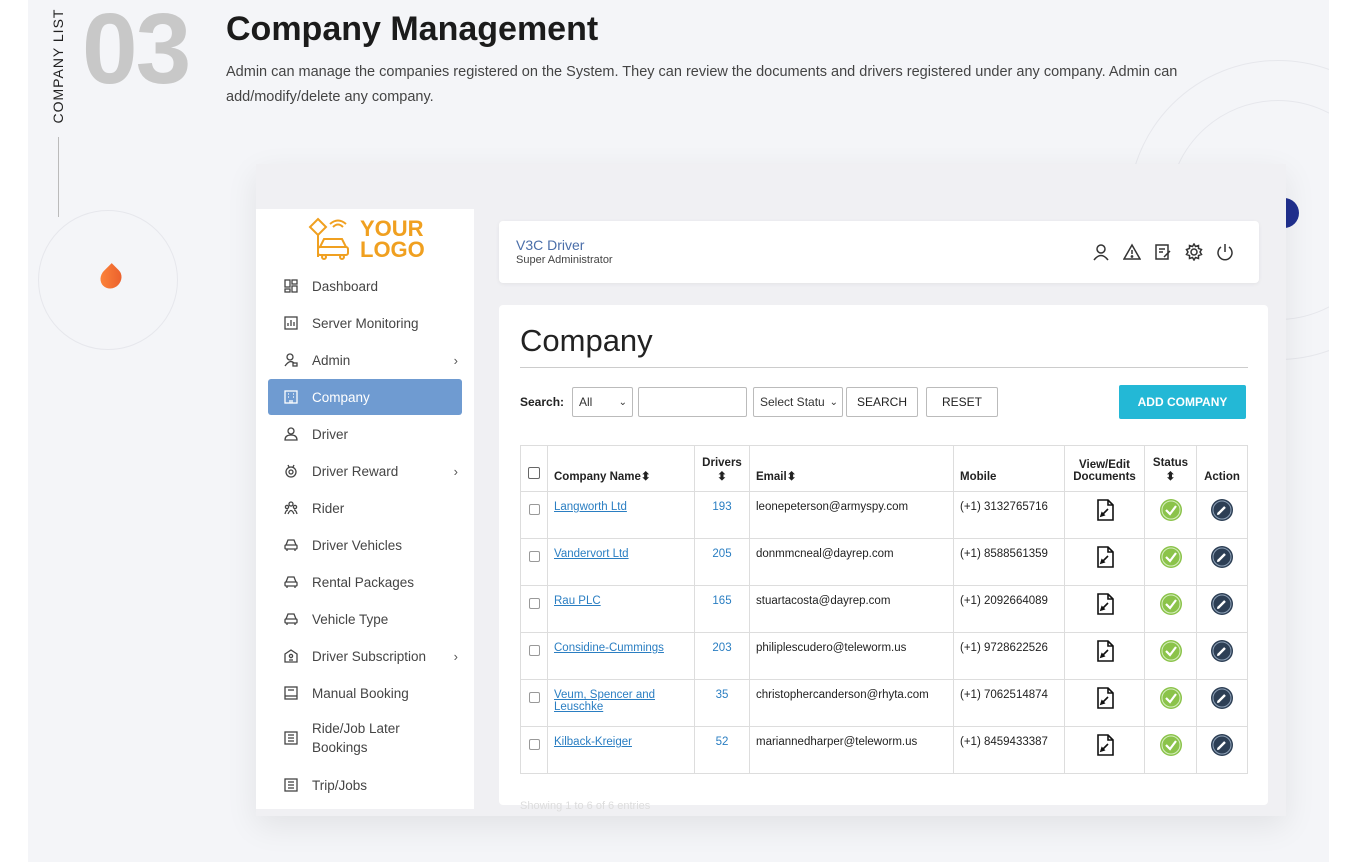 The image size is (1359, 862). I want to click on sidebar-item-rental-packages: Rental Packages, so click(365, 582).